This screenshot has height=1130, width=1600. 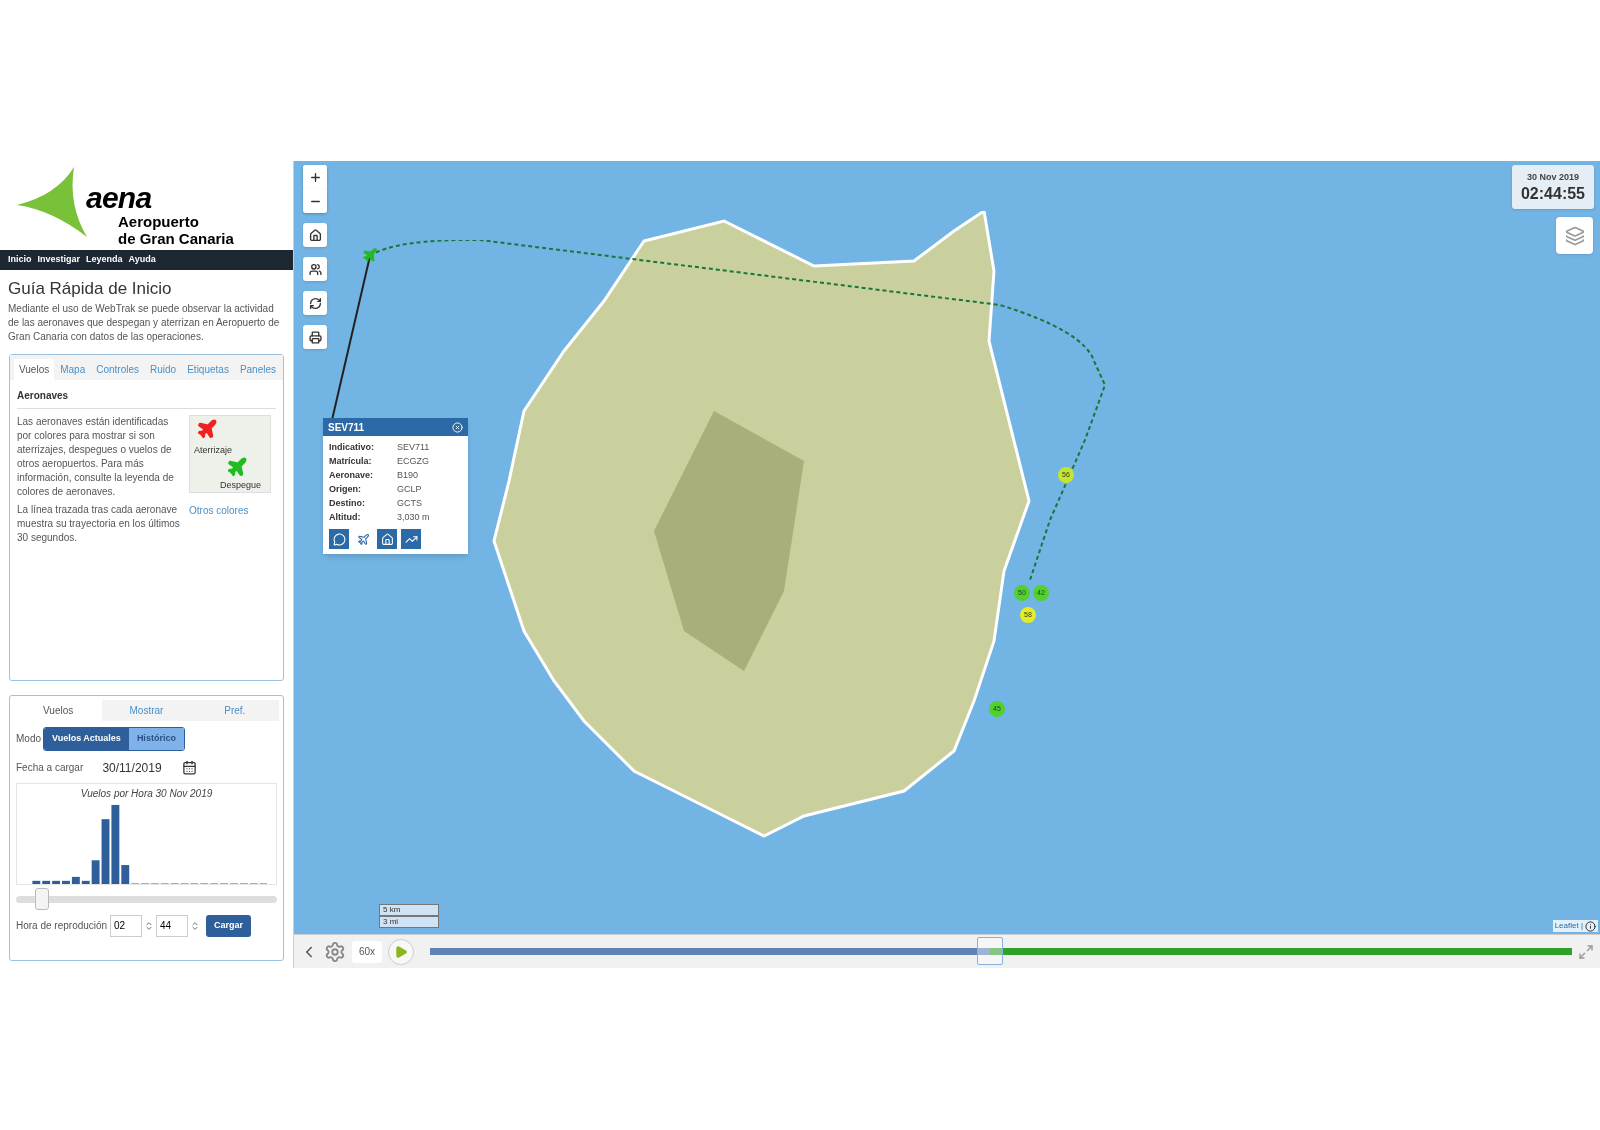 What do you see at coordinates (347, 503) in the screenshot?
I see `field-label: Destino:` at bounding box center [347, 503].